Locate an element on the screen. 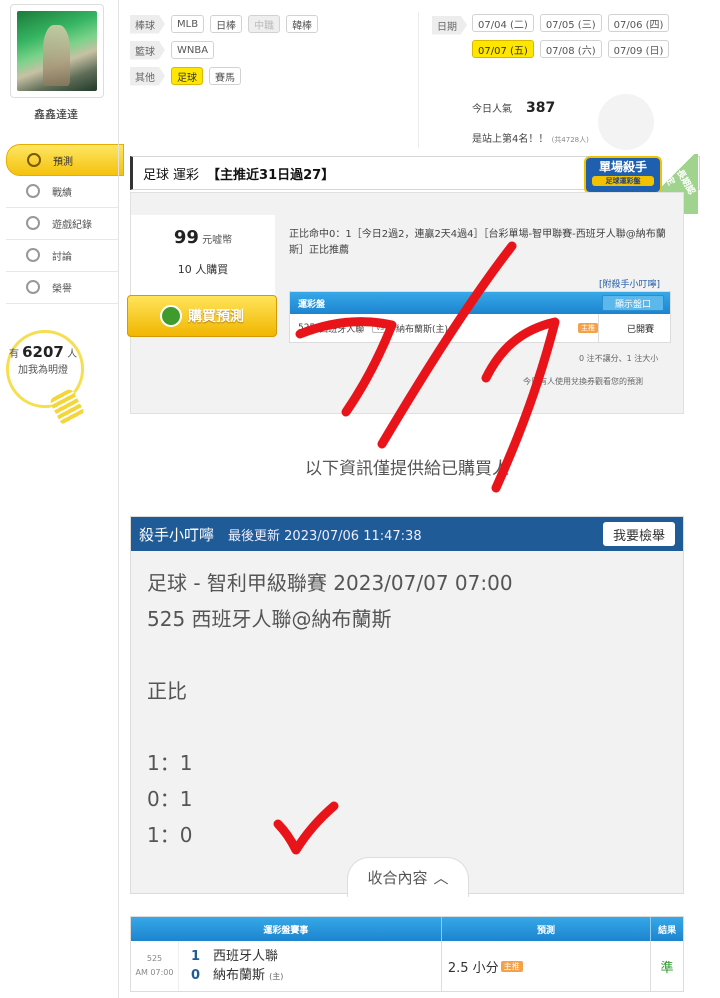 This screenshot has height=998, width=720. results-header-result: 結果 is located at coordinates (667, 930).